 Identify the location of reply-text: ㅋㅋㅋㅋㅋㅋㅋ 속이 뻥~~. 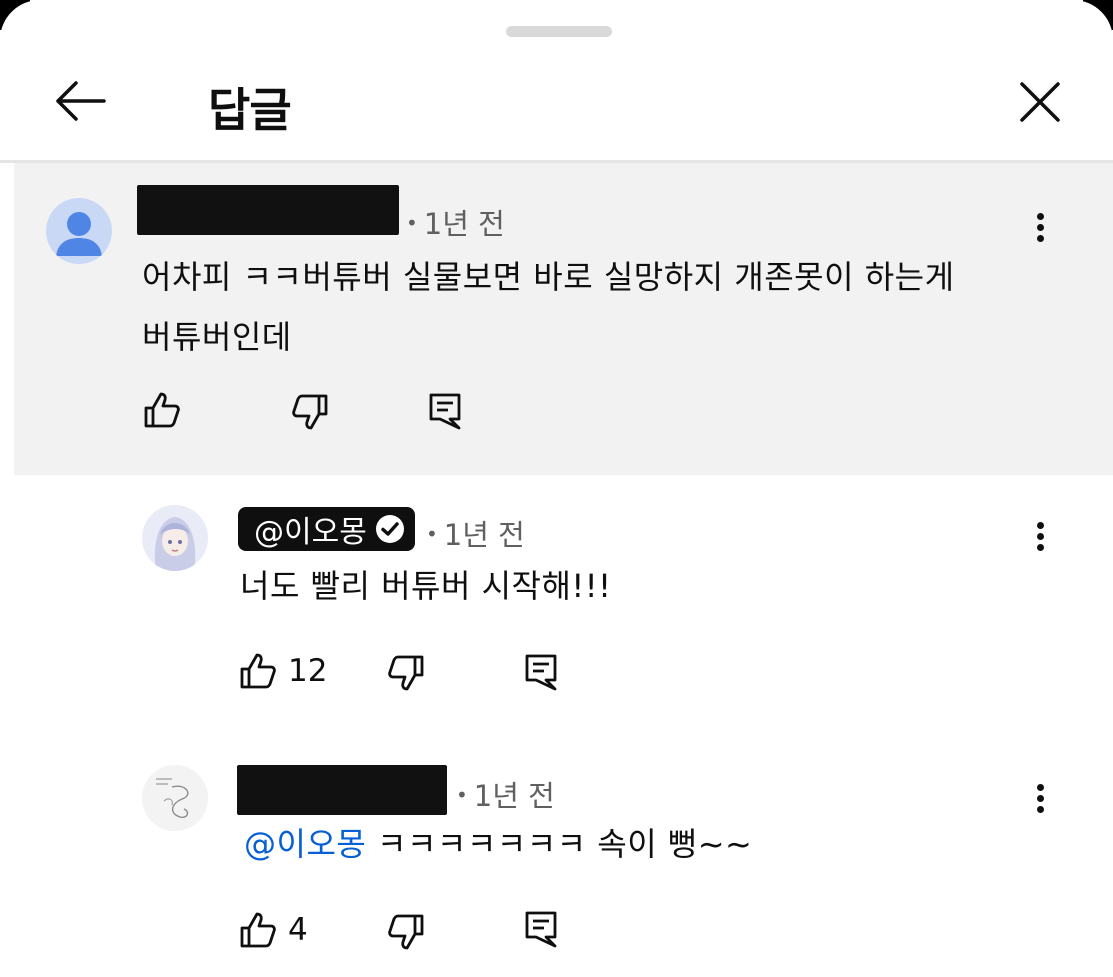
(565, 844).